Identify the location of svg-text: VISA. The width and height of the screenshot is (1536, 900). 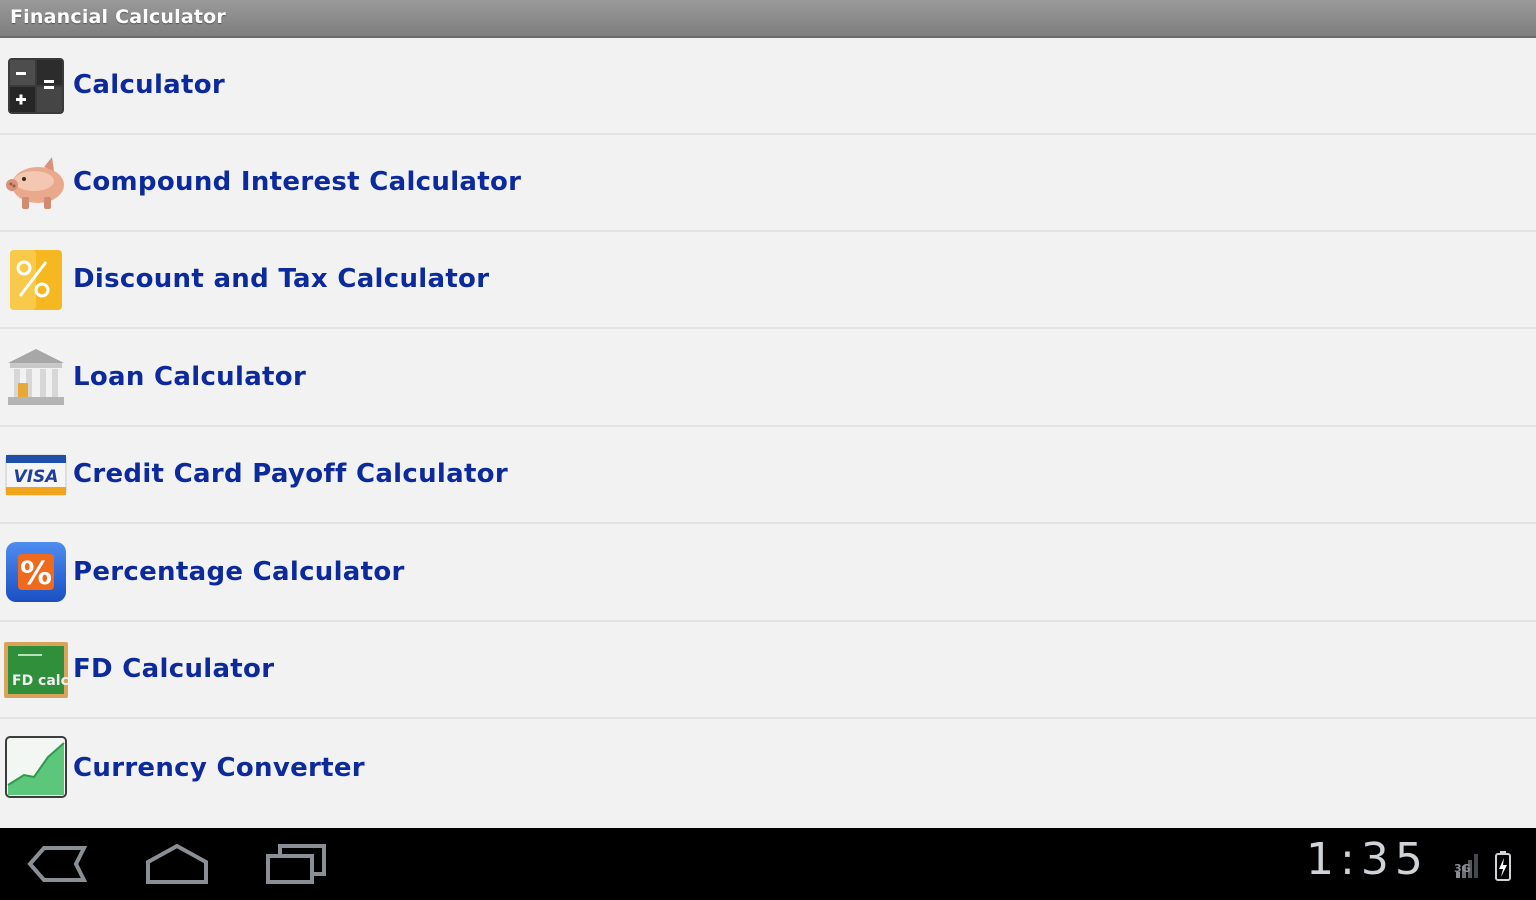
(36, 477).